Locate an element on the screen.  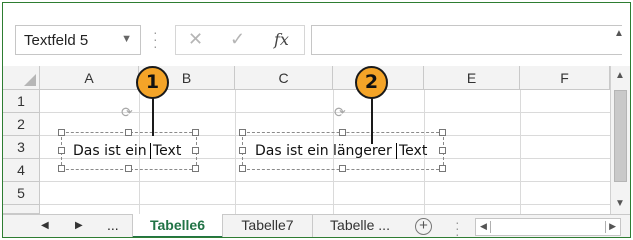
column-header-c: C is located at coordinates (284, 78).